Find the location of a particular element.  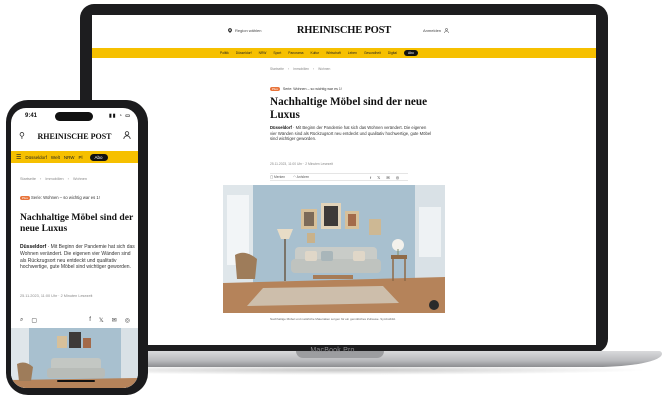

mobile-main-nav: ☰ Düsseldorf Welt NRW Pl Abo is located at coordinates (74, 157).